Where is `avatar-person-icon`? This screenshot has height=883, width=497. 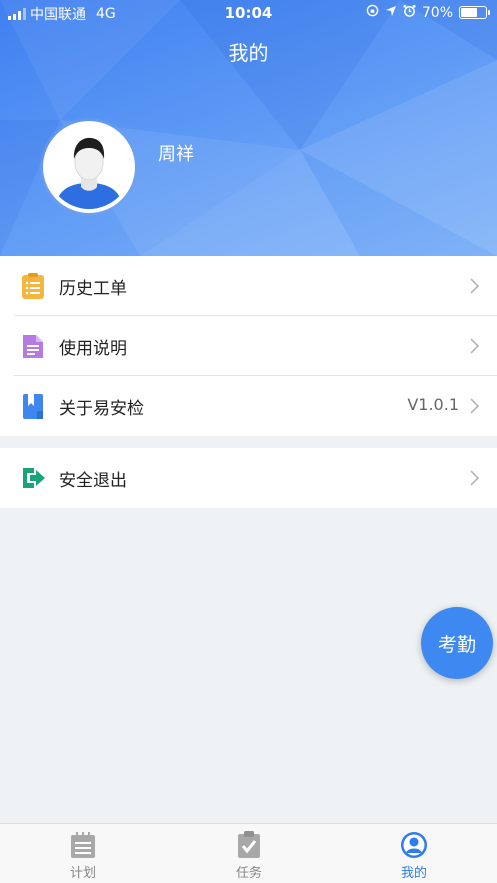 avatar-person-icon is located at coordinates (89, 167).